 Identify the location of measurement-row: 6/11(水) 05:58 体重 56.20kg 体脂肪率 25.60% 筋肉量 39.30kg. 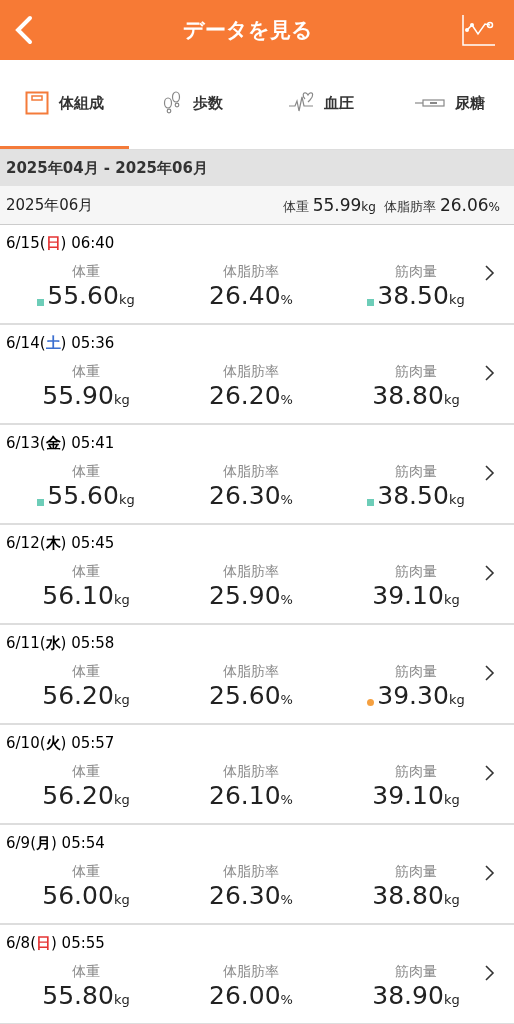
(257, 675).